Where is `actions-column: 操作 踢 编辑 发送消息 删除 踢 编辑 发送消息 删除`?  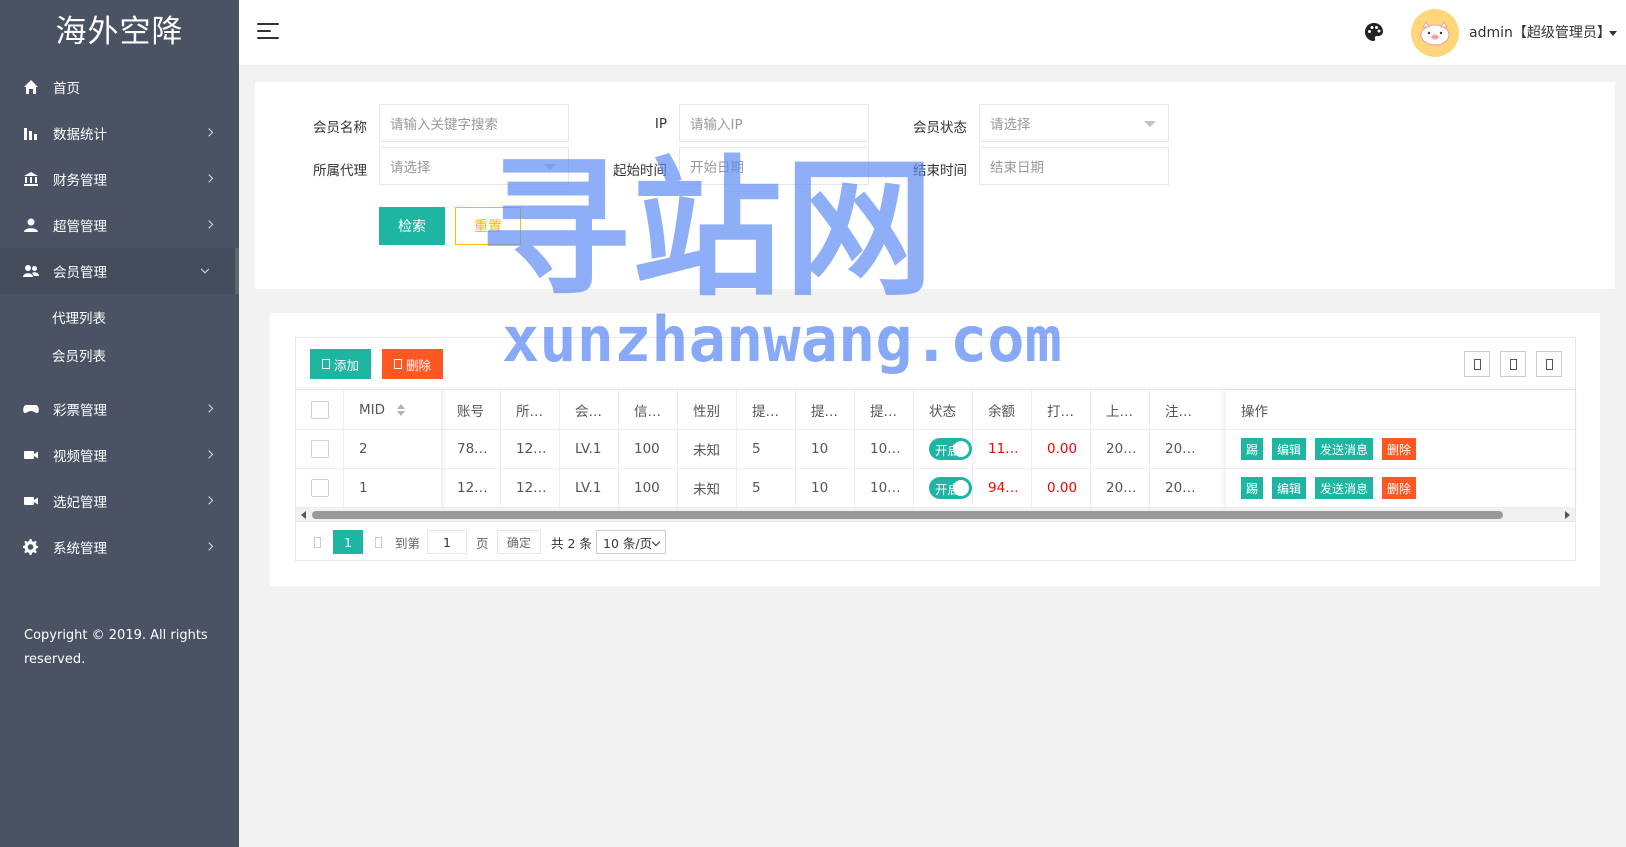
actions-column: 操作 踢 编辑 发送消息 删除 踢 编辑 发送消息 删除 is located at coordinates (1400, 449).